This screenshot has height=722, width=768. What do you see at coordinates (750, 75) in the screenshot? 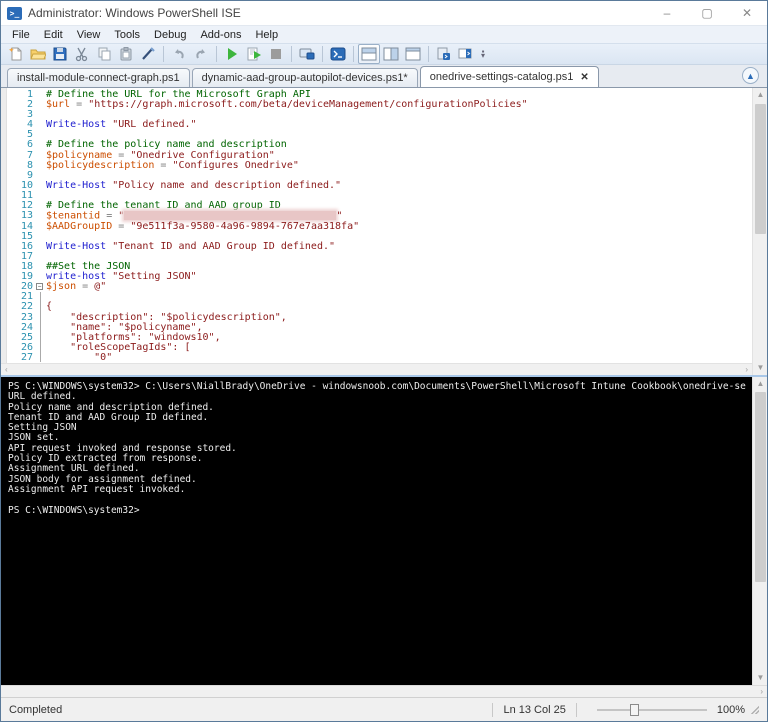
I see `chevron-up-icon: ▲` at bounding box center [750, 75].